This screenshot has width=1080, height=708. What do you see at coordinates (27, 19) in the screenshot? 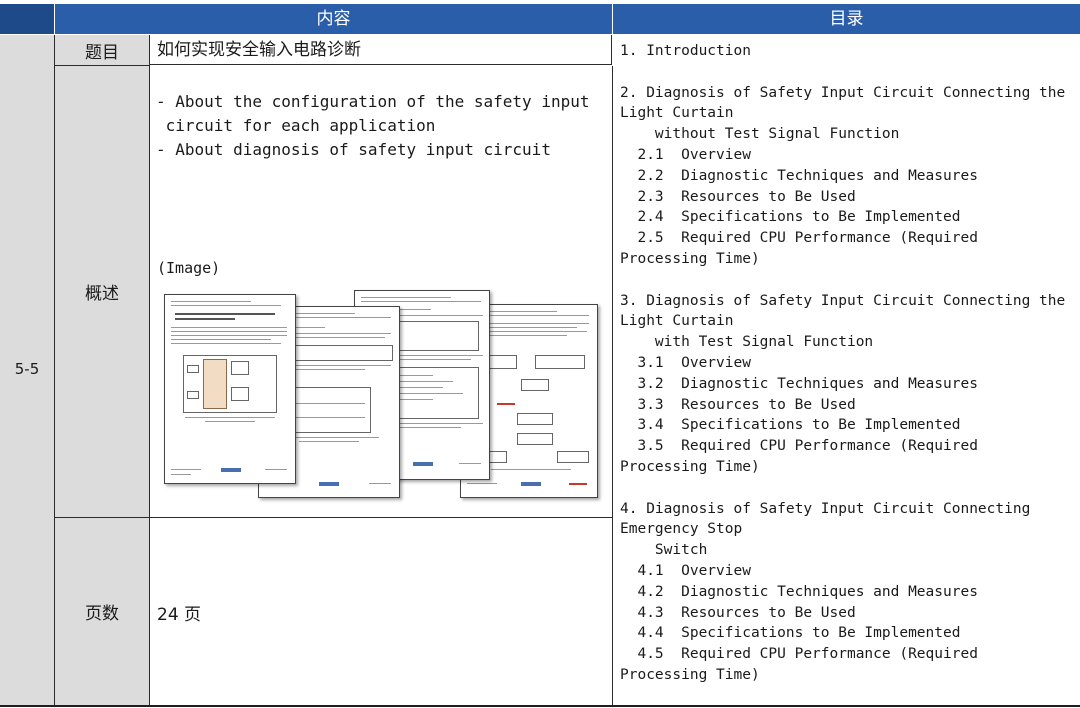
I see `header-corner` at bounding box center [27, 19].